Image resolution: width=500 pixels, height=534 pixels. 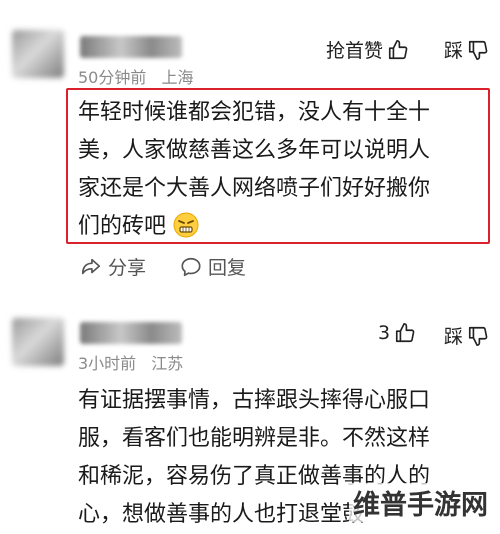 What do you see at coordinates (254, 400) in the screenshot?
I see `comment-line: 有证据摆事情，古摔跟头摔得心服口` at bounding box center [254, 400].